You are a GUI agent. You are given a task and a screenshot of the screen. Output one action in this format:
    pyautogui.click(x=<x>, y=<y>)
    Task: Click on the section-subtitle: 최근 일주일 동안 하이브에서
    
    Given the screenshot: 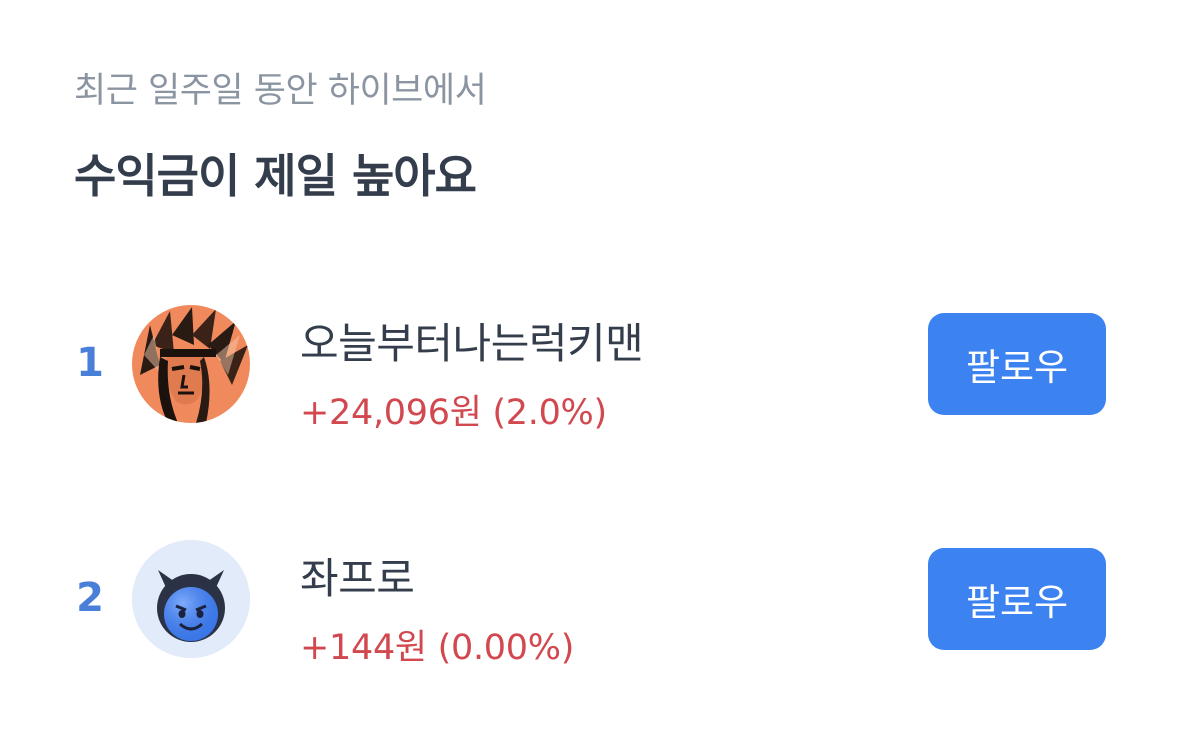 What is the action you would take?
    pyautogui.click(x=280, y=91)
    